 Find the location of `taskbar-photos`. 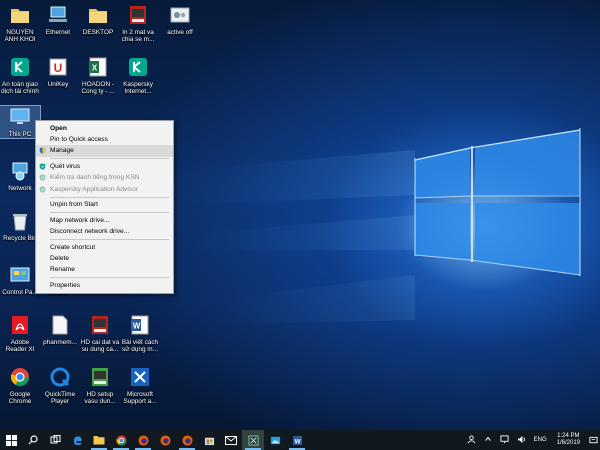

taskbar-photos is located at coordinates (275, 440).